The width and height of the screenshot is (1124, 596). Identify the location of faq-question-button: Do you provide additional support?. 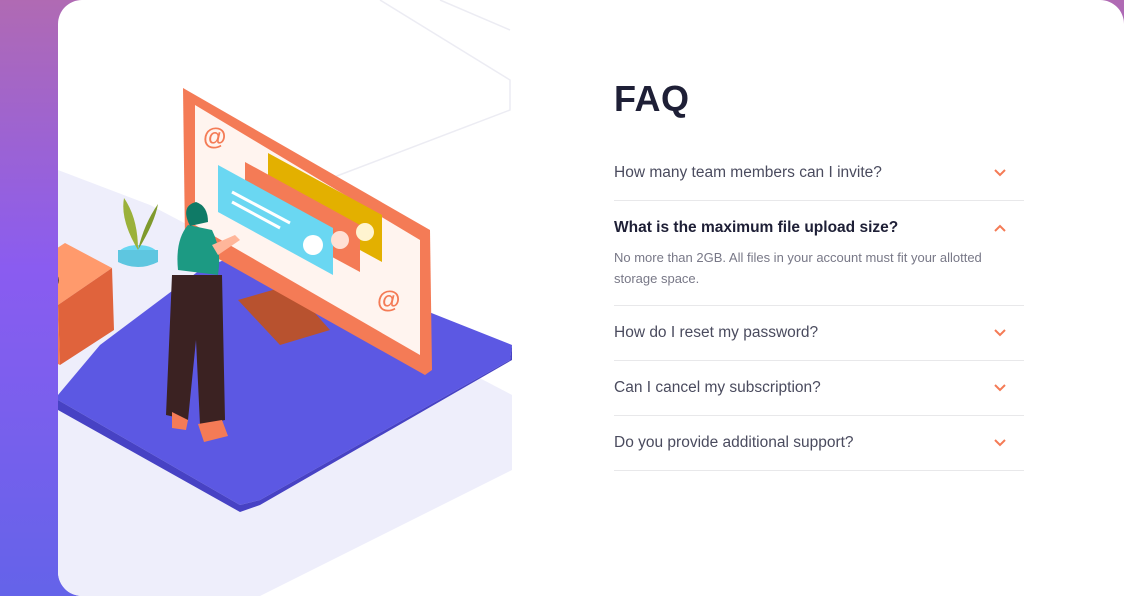
(819, 443).